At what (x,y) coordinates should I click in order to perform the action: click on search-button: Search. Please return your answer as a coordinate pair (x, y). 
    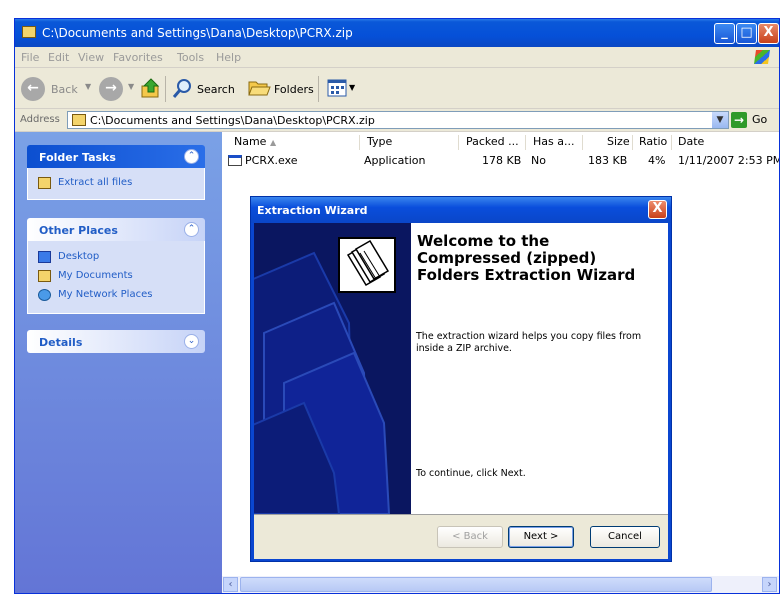
    Looking at the image, I should click on (216, 89).